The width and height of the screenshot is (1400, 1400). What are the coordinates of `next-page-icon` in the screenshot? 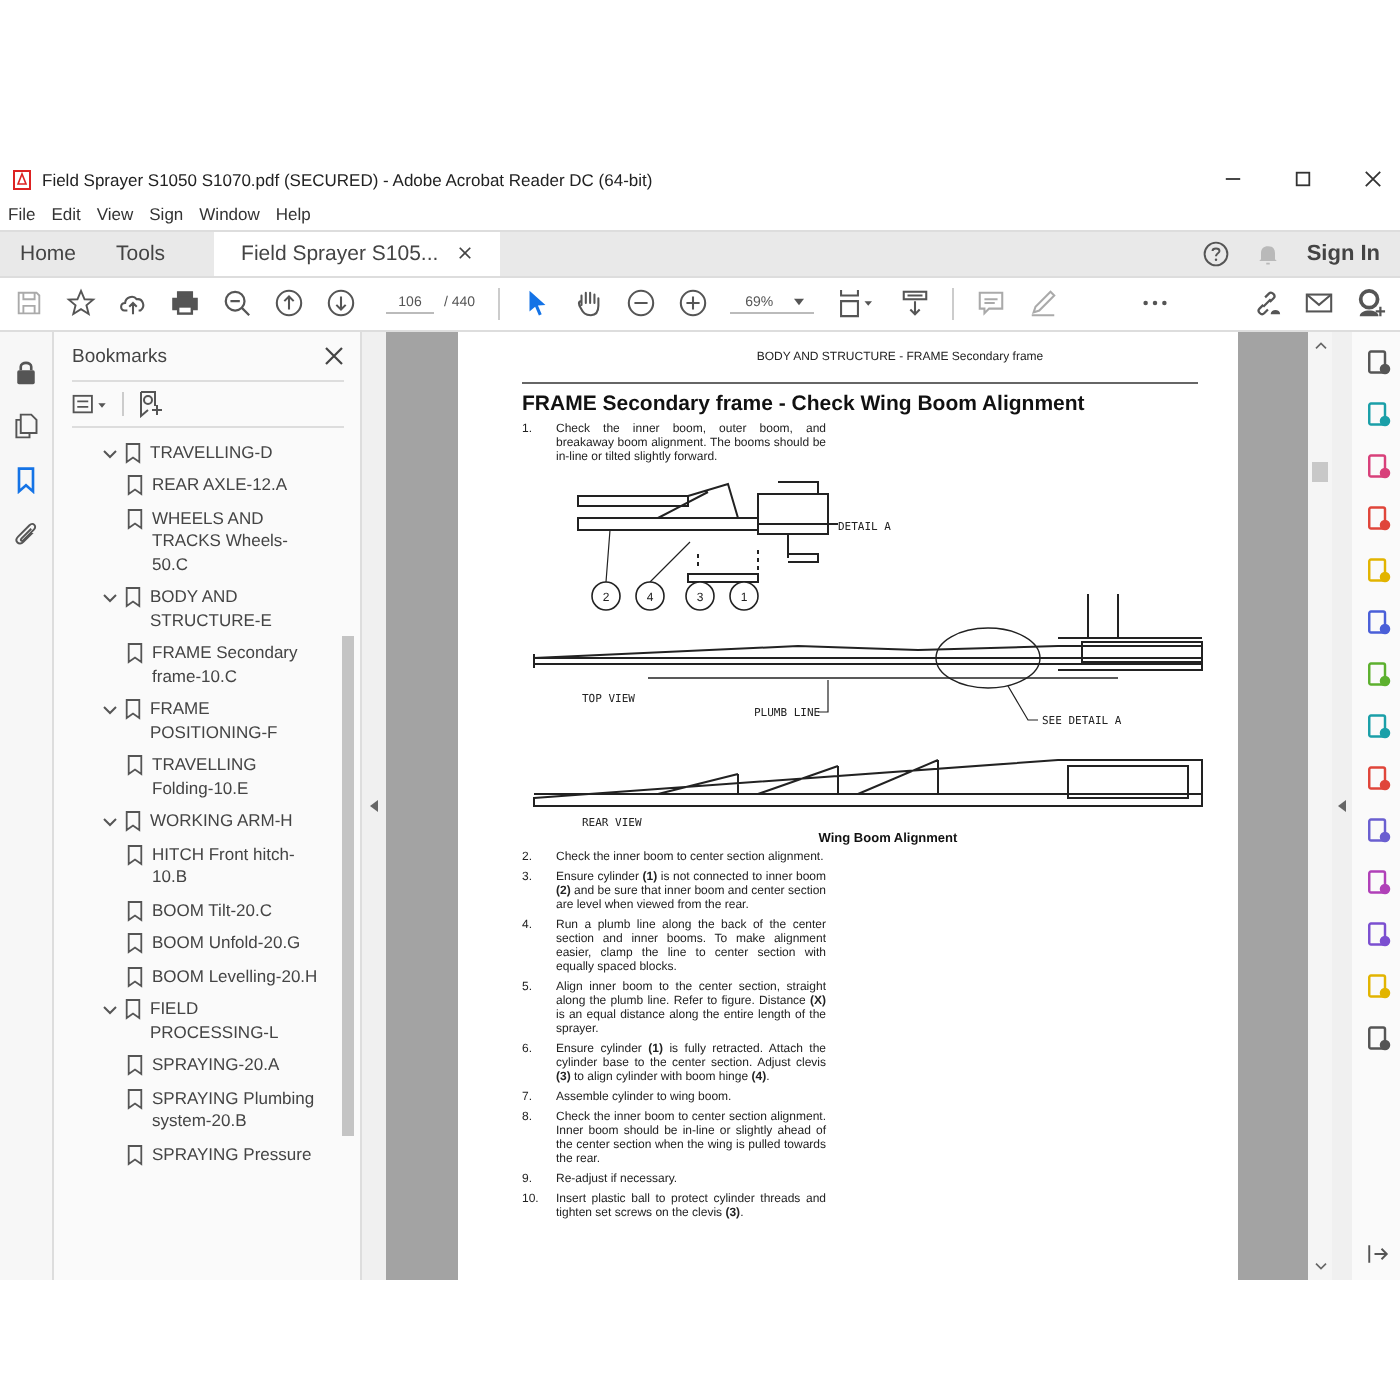 It's located at (341, 303).